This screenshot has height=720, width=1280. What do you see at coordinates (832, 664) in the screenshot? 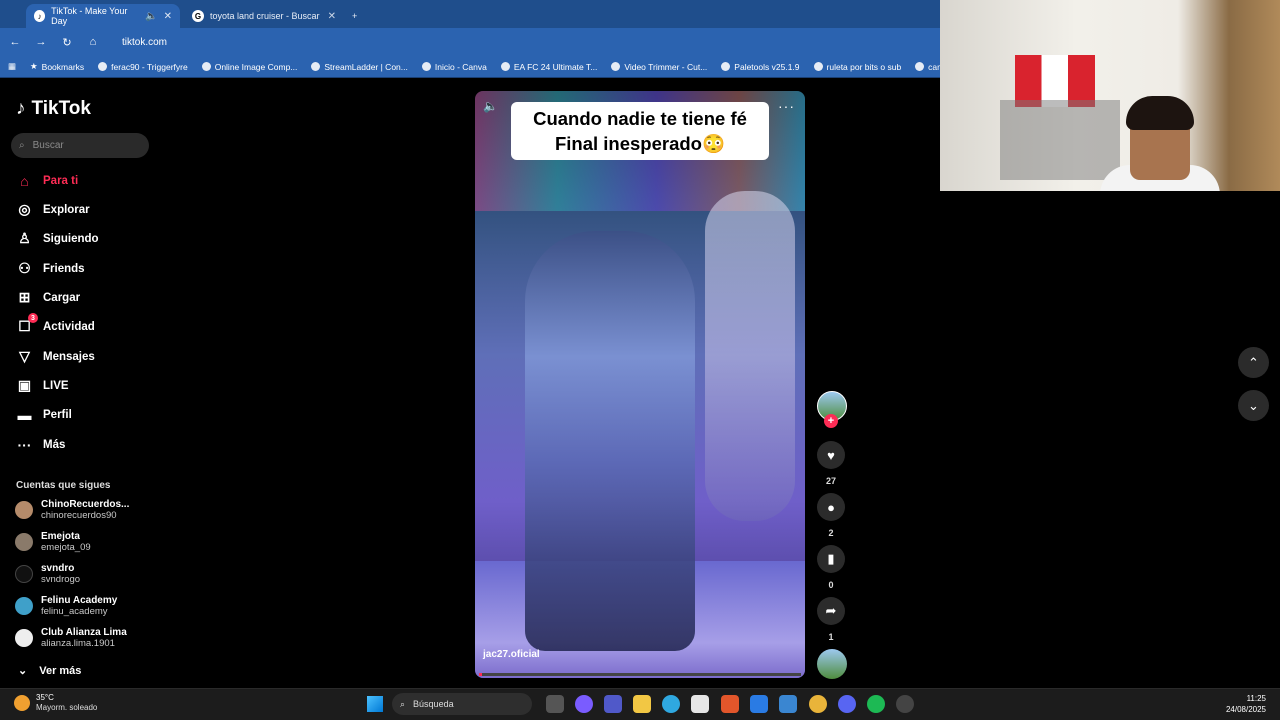
I see `music-disc-icon` at bounding box center [832, 664].